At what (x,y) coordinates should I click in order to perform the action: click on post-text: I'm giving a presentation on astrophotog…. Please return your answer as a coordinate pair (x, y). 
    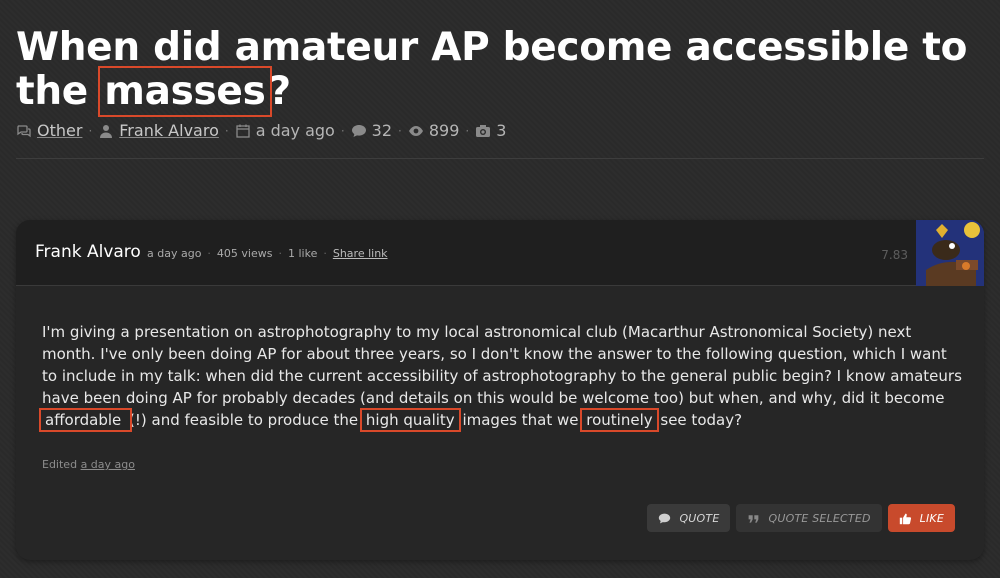
    Looking at the image, I should click on (502, 365).